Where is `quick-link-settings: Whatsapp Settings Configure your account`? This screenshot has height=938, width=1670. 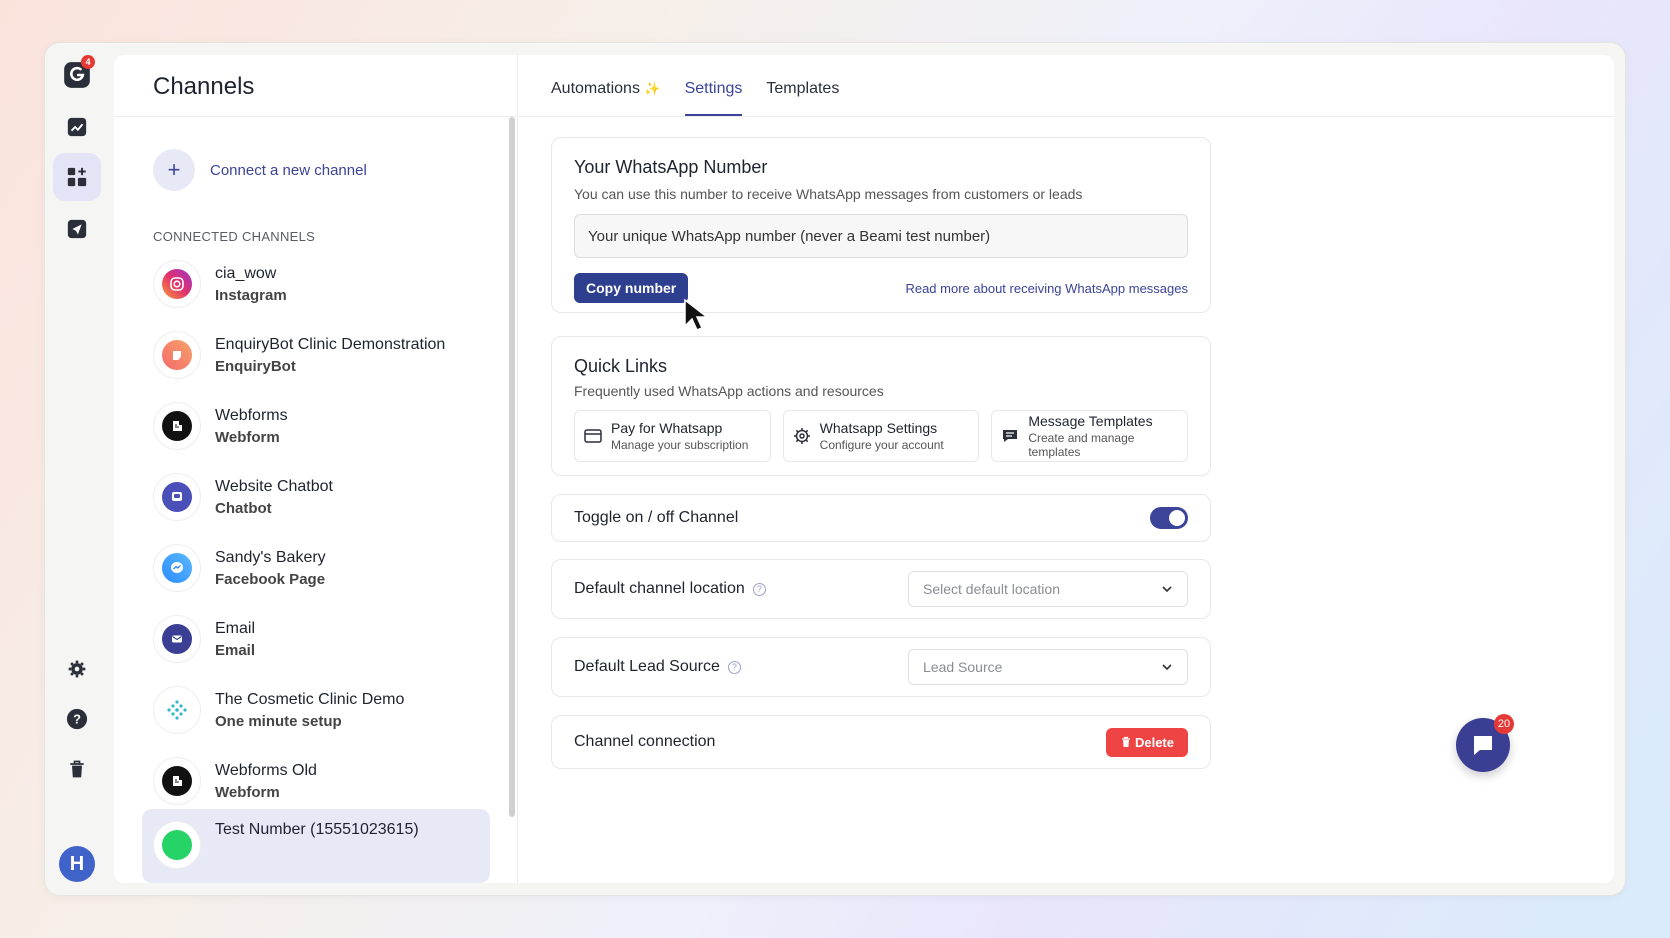
quick-link-settings: Whatsapp Settings Configure your account is located at coordinates (881, 436).